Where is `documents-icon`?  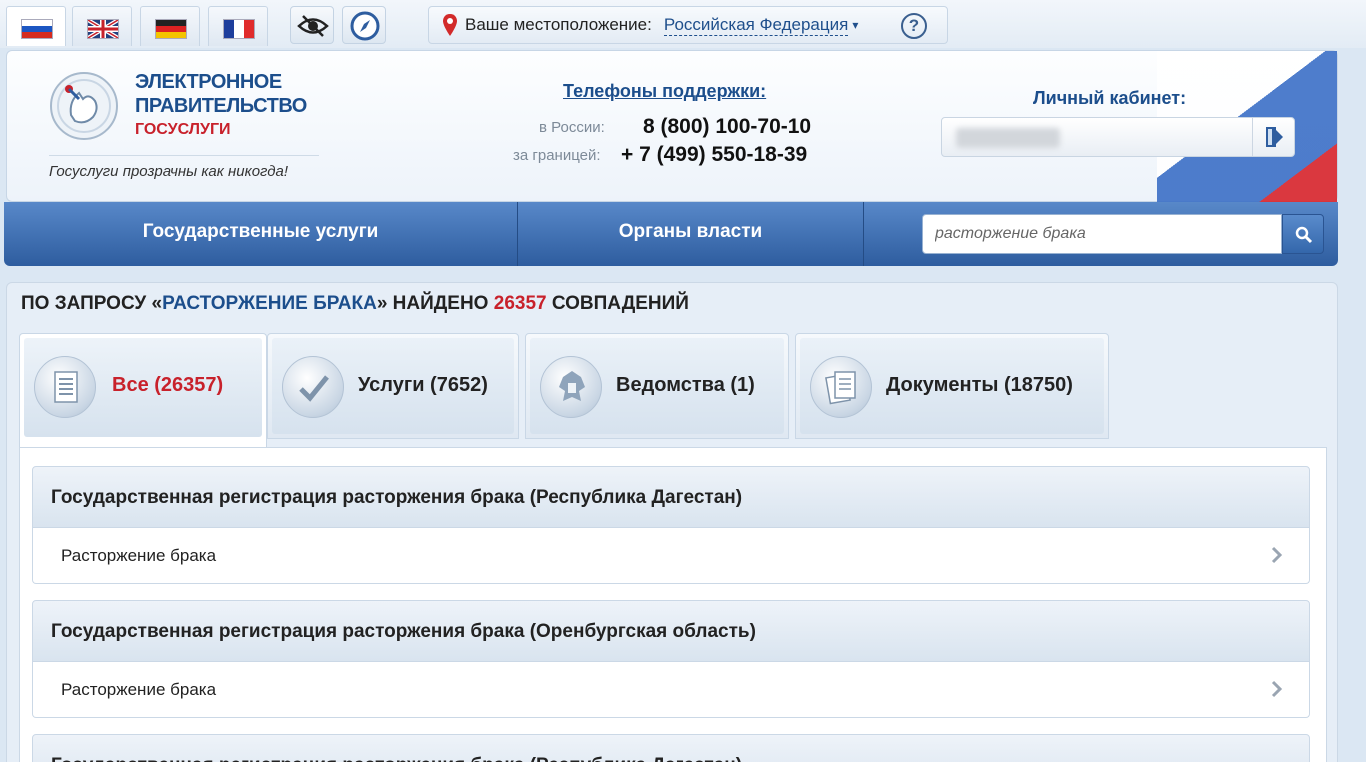
documents-icon is located at coordinates (841, 387).